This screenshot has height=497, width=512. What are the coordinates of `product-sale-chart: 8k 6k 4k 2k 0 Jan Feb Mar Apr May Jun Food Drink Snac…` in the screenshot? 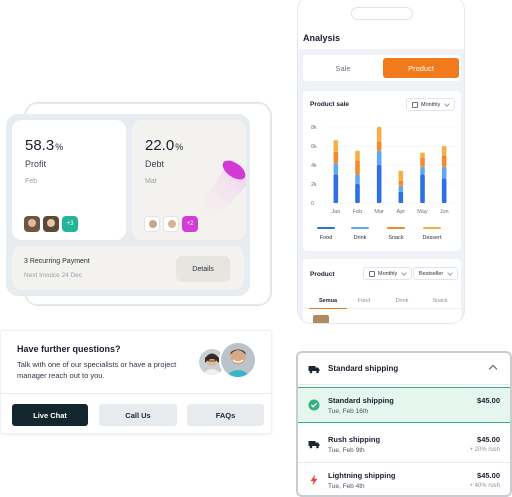 It's located at (383, 183).